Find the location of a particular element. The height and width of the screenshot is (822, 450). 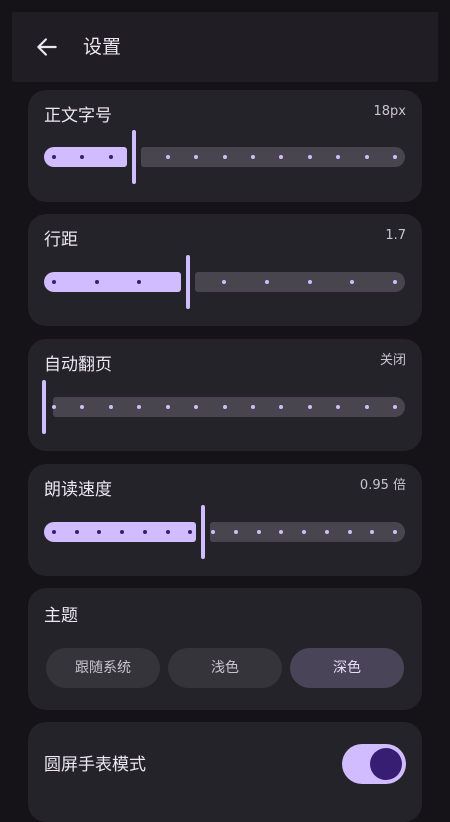

font-size-slider is located at coordinates (225, 146).